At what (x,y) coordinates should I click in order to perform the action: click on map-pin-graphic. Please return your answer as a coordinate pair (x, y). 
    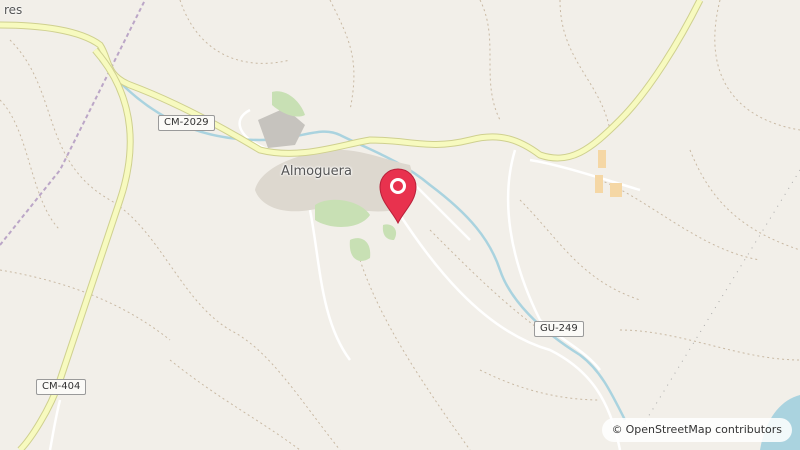
    Looking at the image, I should click on (398, 196).